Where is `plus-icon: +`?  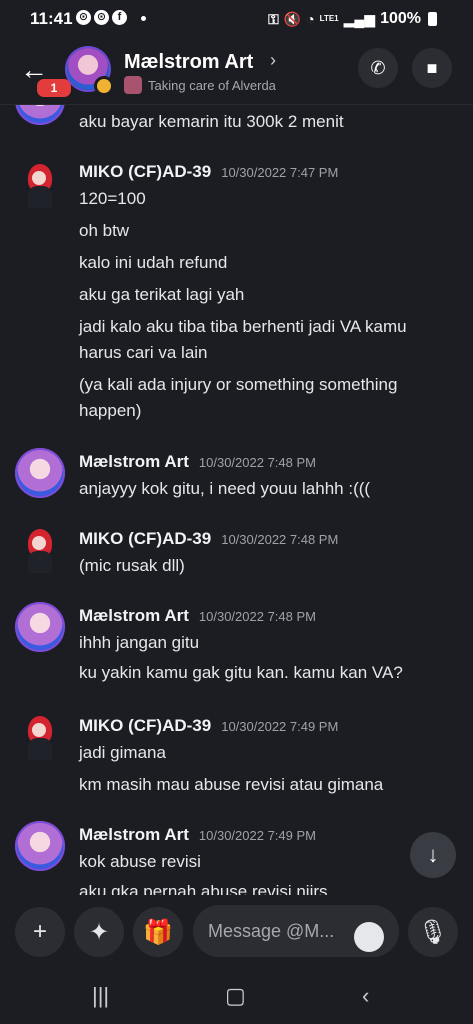 plus-icon: + is located at coordinates (39, 931).